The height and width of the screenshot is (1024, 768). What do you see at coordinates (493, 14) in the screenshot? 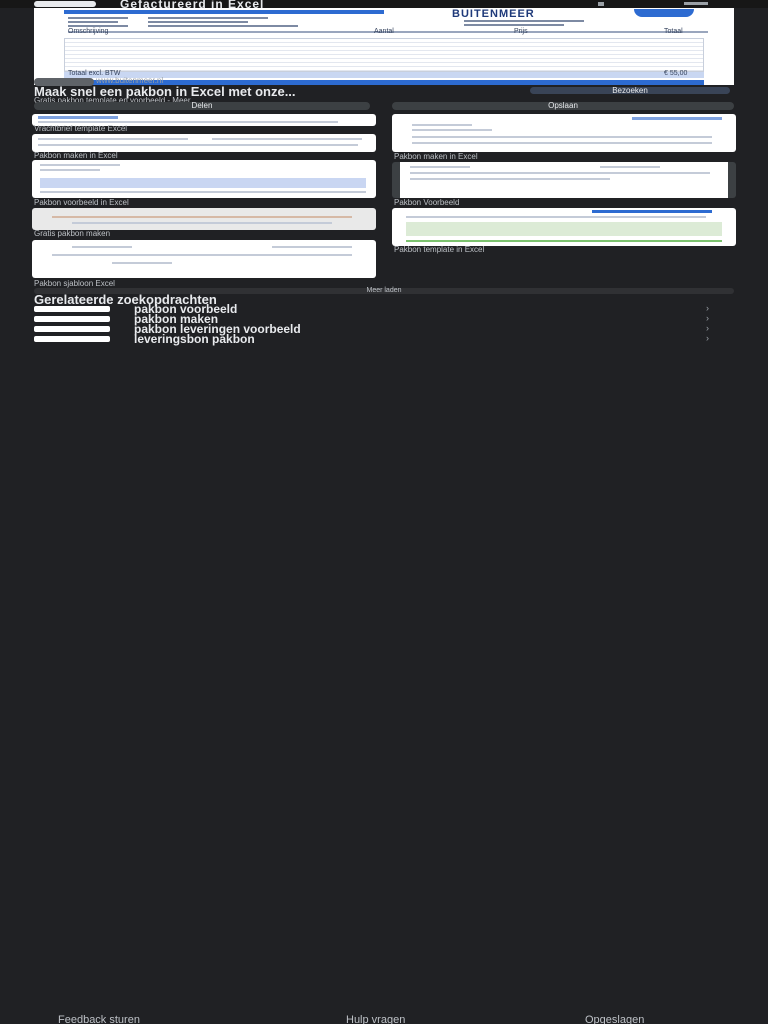
I see `doc-title: BUITENMEER` at bounding box center [493, 14].